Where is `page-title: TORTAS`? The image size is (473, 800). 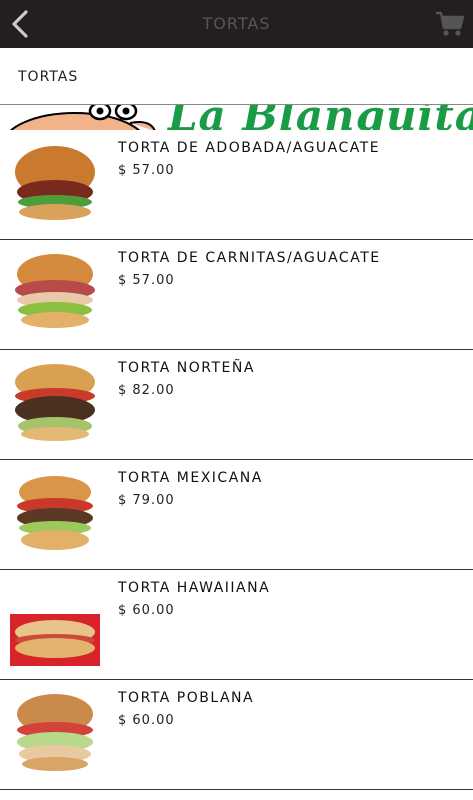 page-title: TORTAS is located at coordinates (236, 23).